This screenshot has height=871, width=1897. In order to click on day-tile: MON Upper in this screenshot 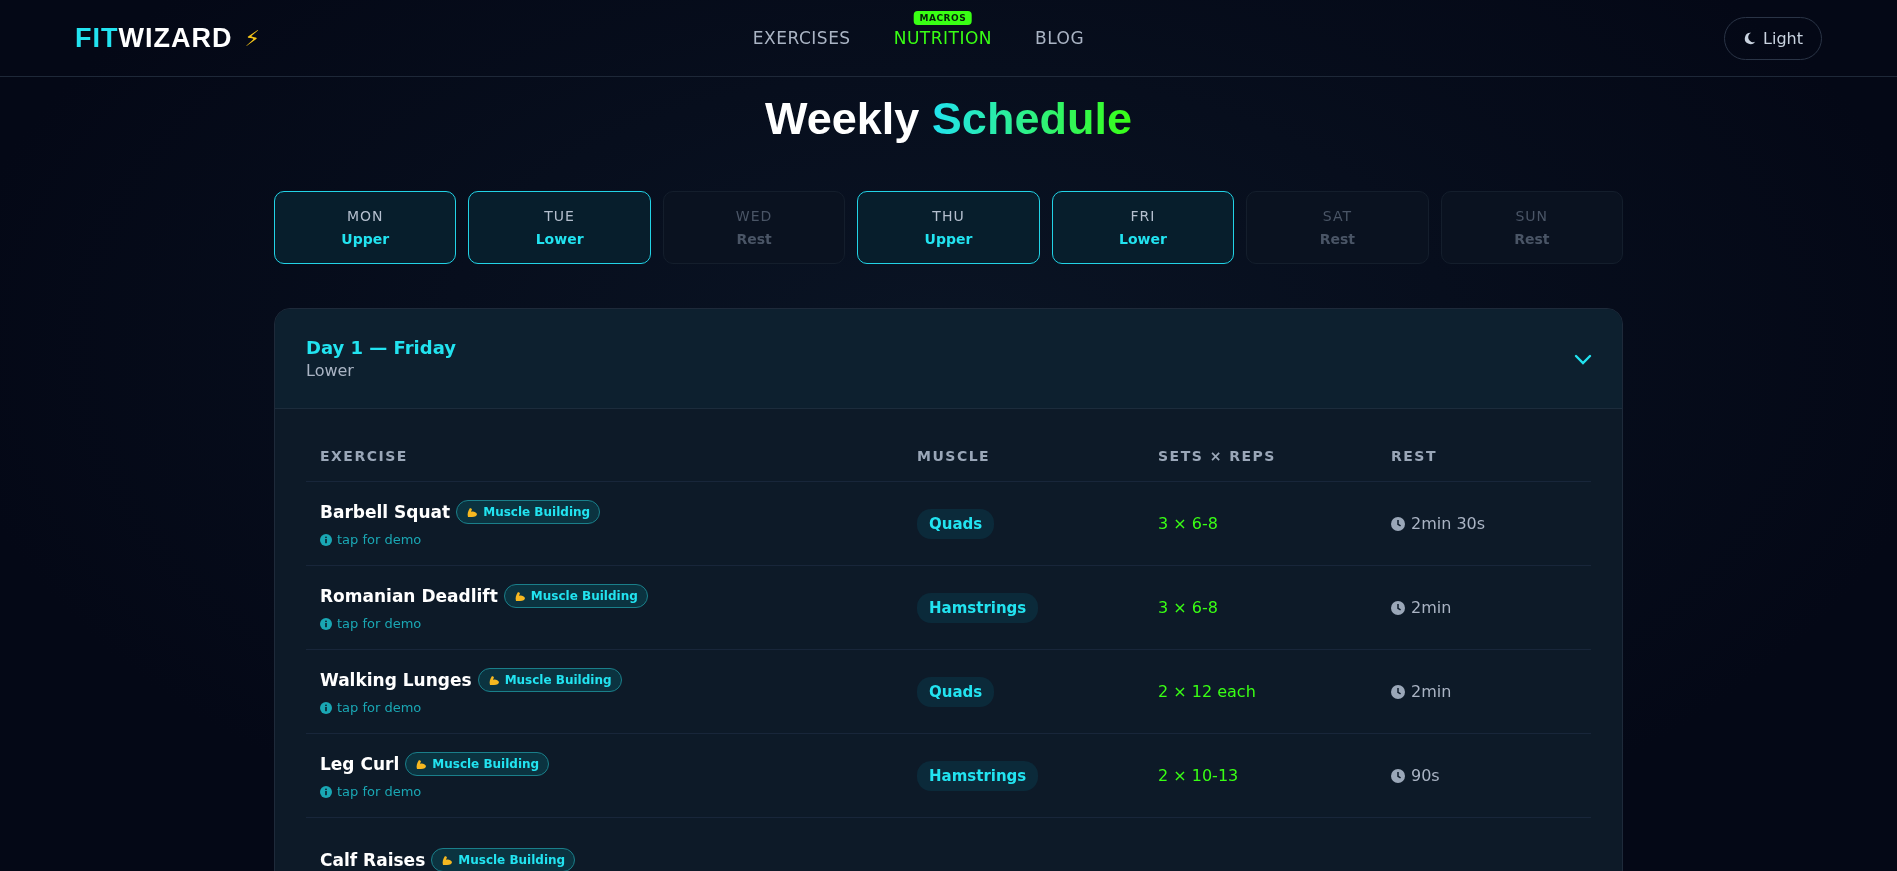, I will do `click(365, 227)`.